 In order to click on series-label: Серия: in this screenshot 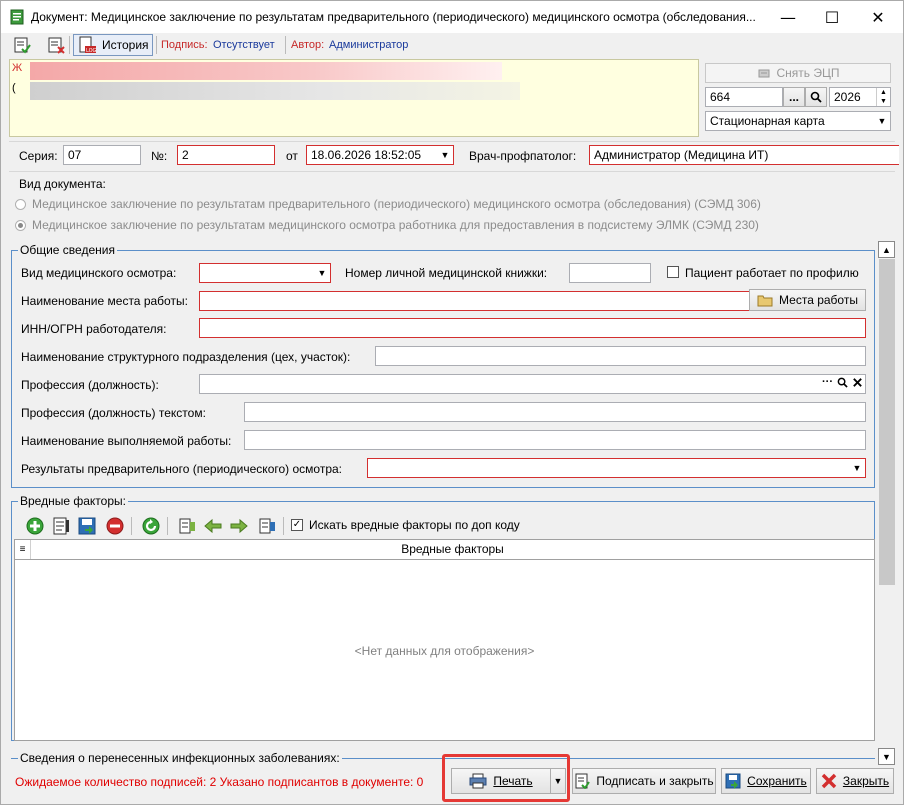, I will do `click(38, 156)`.